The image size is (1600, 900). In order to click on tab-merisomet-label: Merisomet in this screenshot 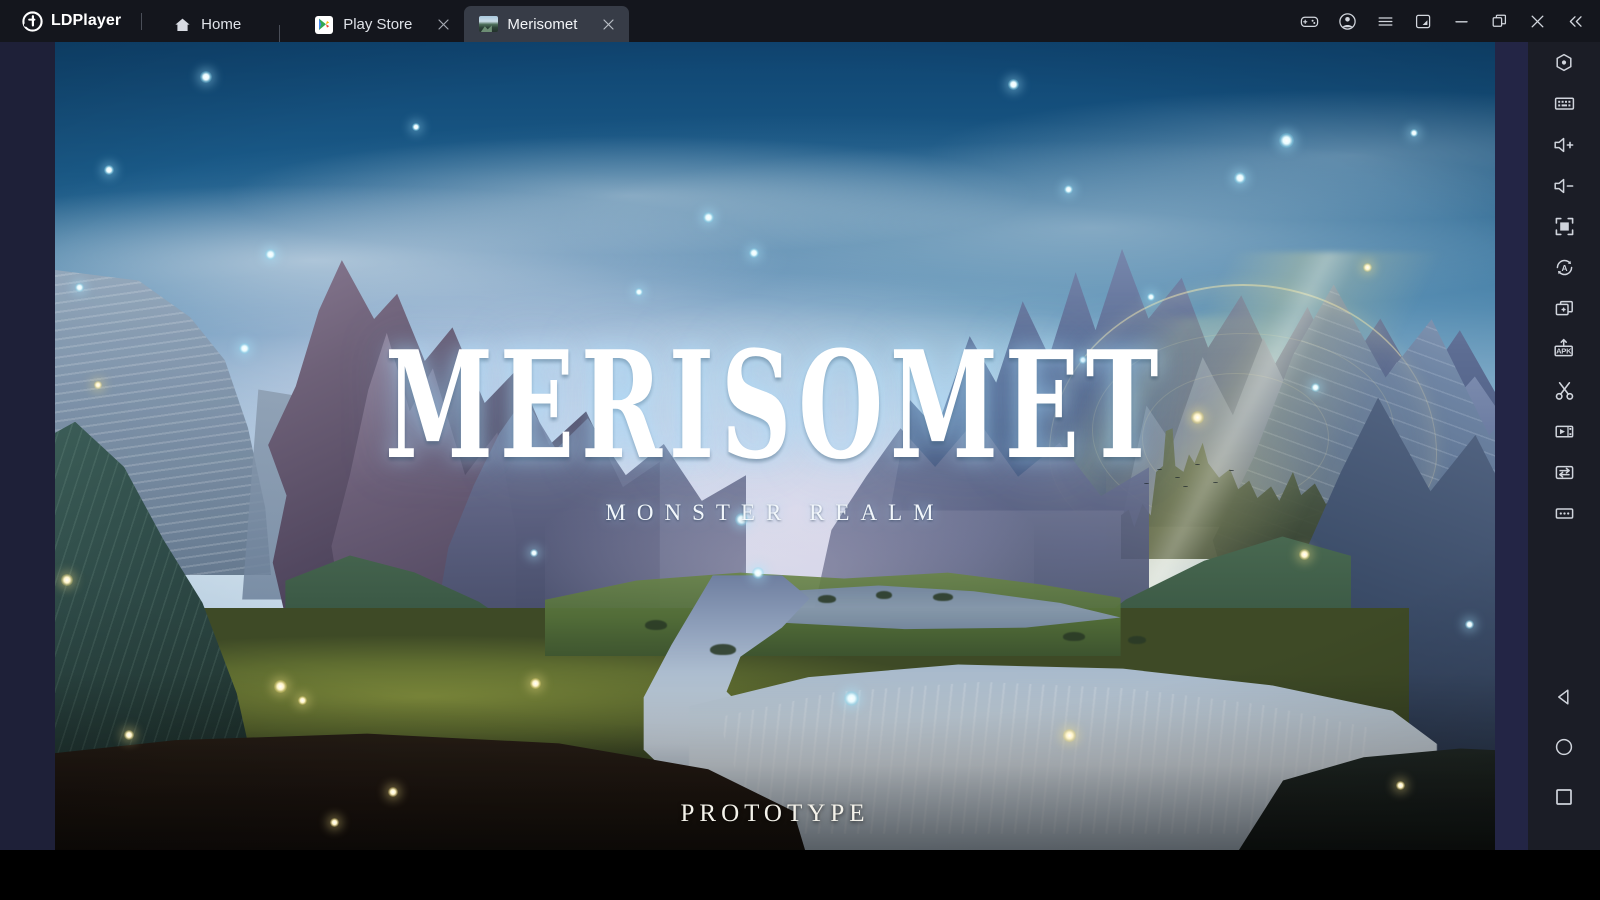, I will do `click(542, 24)`.